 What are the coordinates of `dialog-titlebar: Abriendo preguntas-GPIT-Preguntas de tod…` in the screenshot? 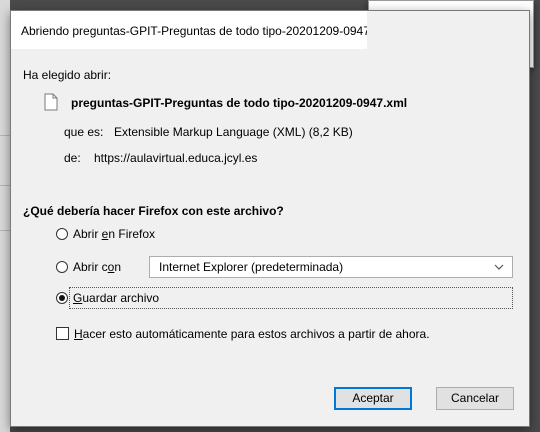 It's located at (189, 30).